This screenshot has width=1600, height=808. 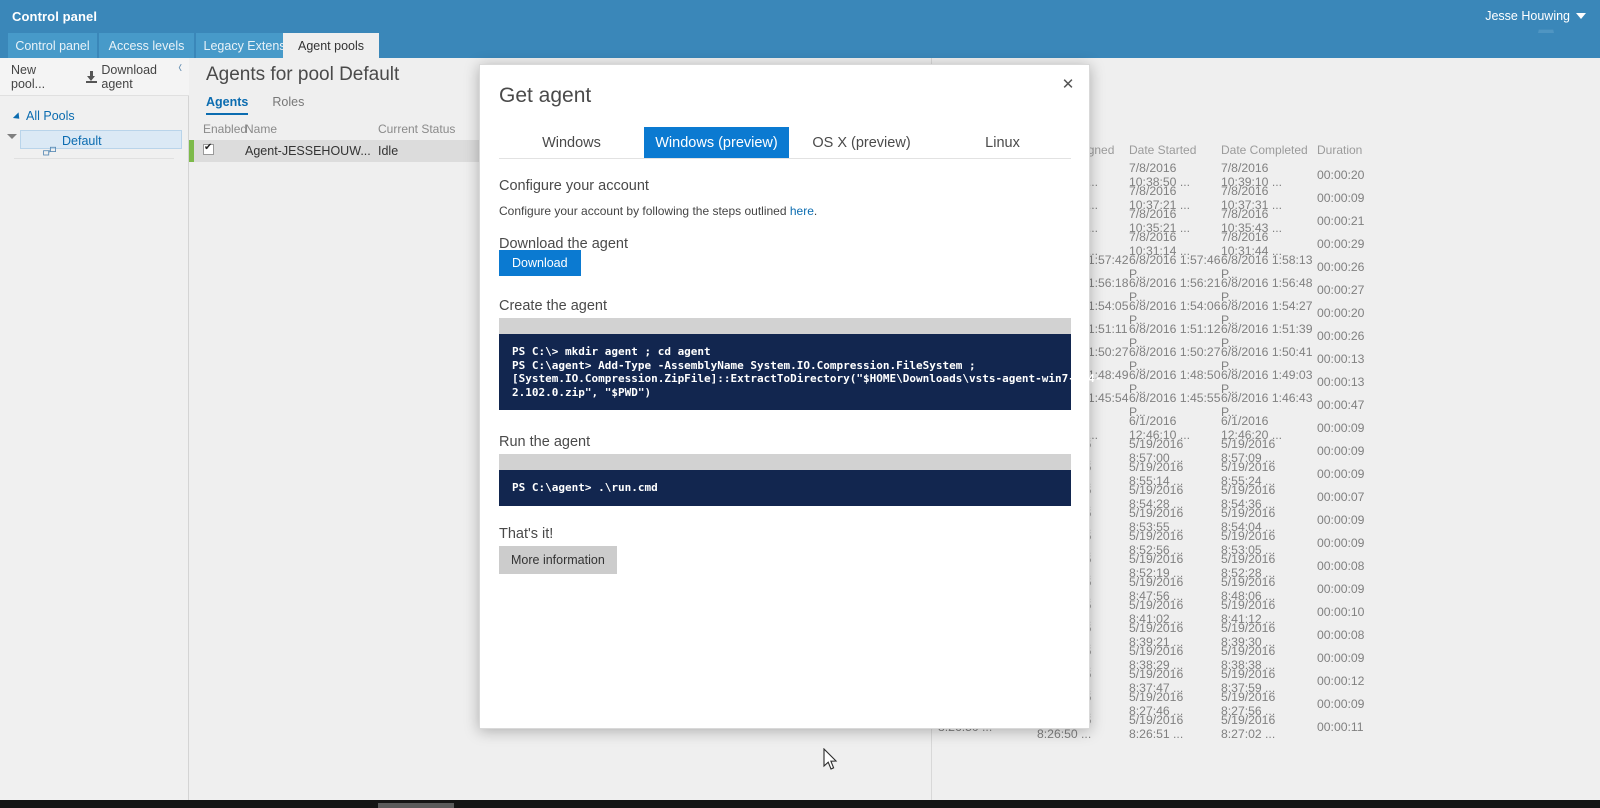 I want to click on download-agent-label: Download agent, so click(x=129, y=76).